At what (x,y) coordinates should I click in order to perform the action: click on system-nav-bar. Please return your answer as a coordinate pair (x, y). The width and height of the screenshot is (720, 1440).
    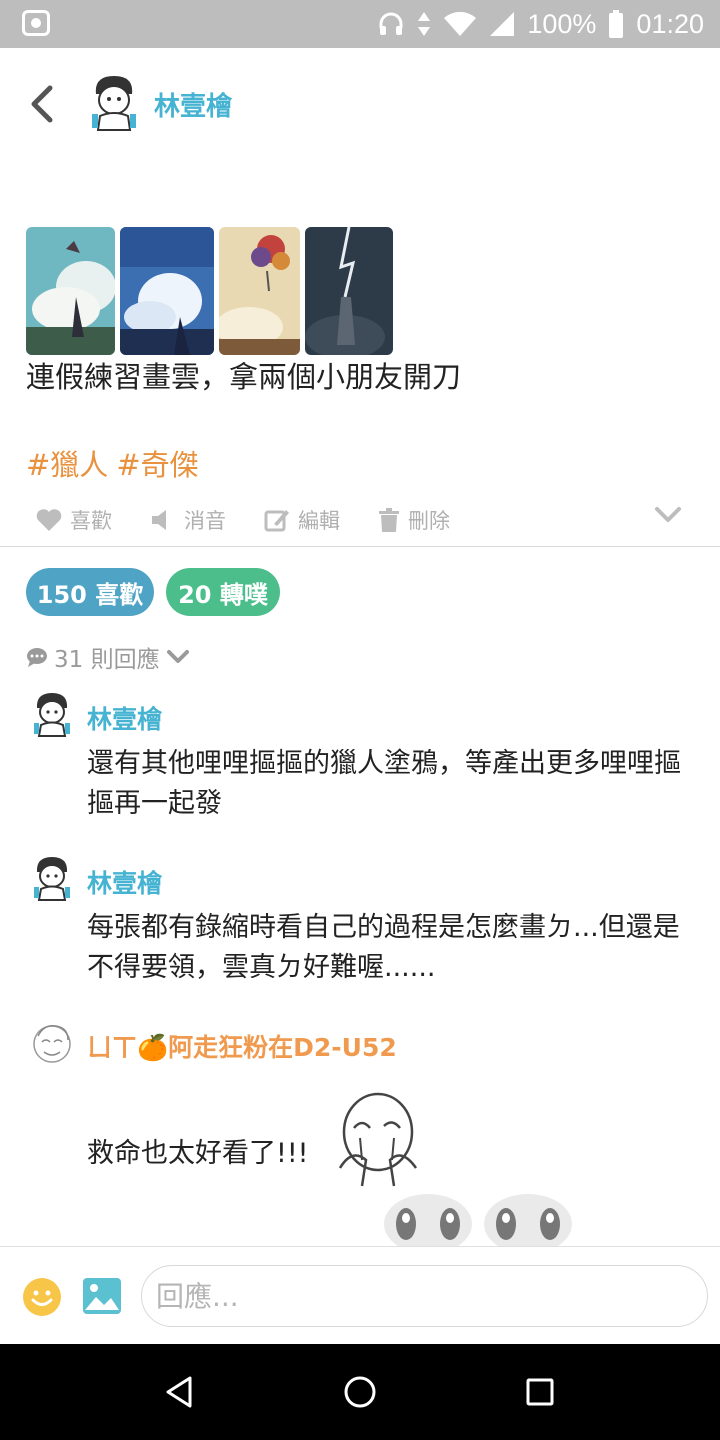
    Looking at the image, I should click on (360, 1392).